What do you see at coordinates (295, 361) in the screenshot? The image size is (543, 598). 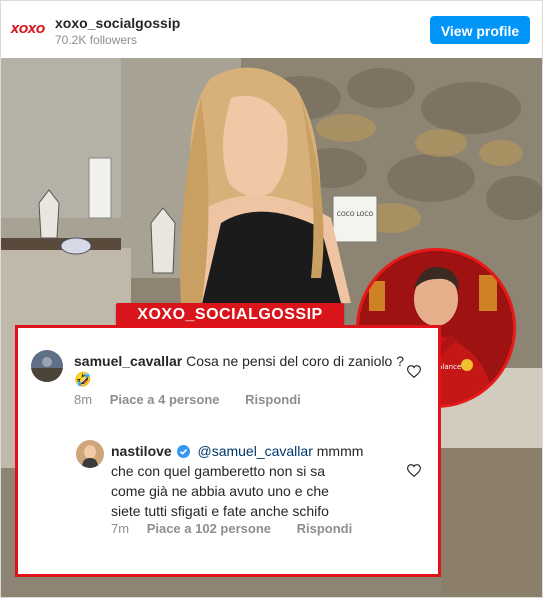 I see `comment-text: Cosa ne pensi del coro di zaniolo ?` at bounding box center [295, 361].